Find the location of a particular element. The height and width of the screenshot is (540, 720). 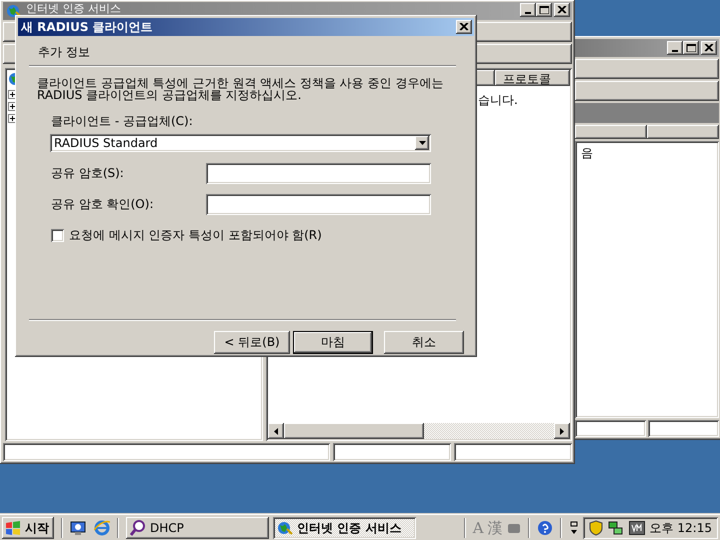

list-text: 습니다. is located at coordinates (498, 100).